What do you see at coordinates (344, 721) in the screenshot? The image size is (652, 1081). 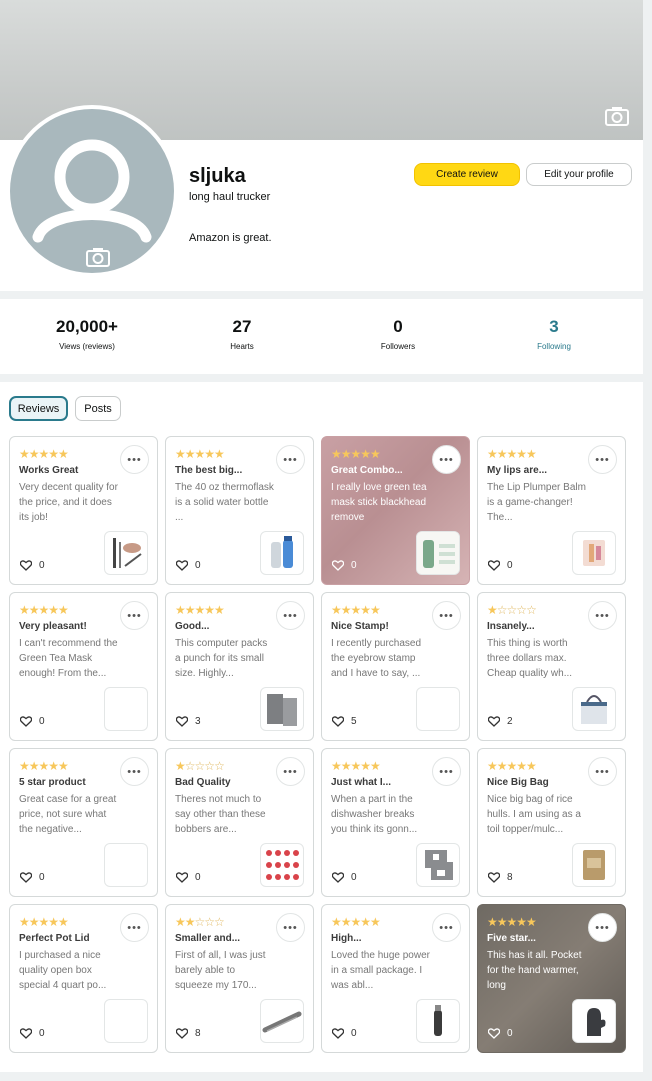 I see `like-button: 5` at bounding box center [344, 721].